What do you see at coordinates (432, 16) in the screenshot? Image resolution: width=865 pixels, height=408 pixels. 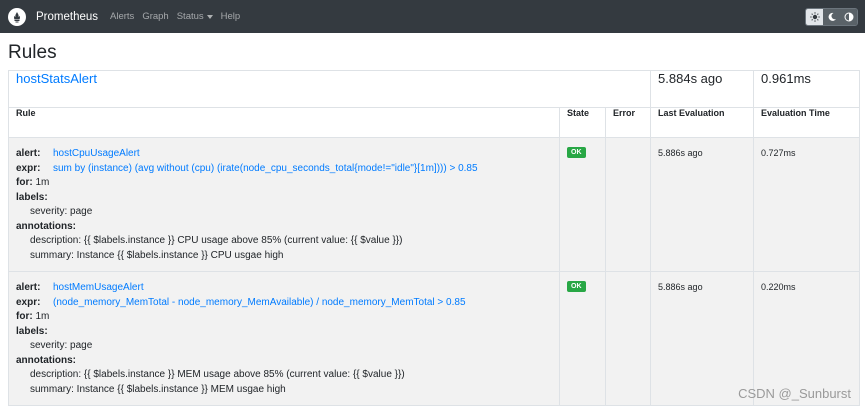 I see `navbar: Prometheus Alerts Graph Status Help` at bounding box center [432, 16].